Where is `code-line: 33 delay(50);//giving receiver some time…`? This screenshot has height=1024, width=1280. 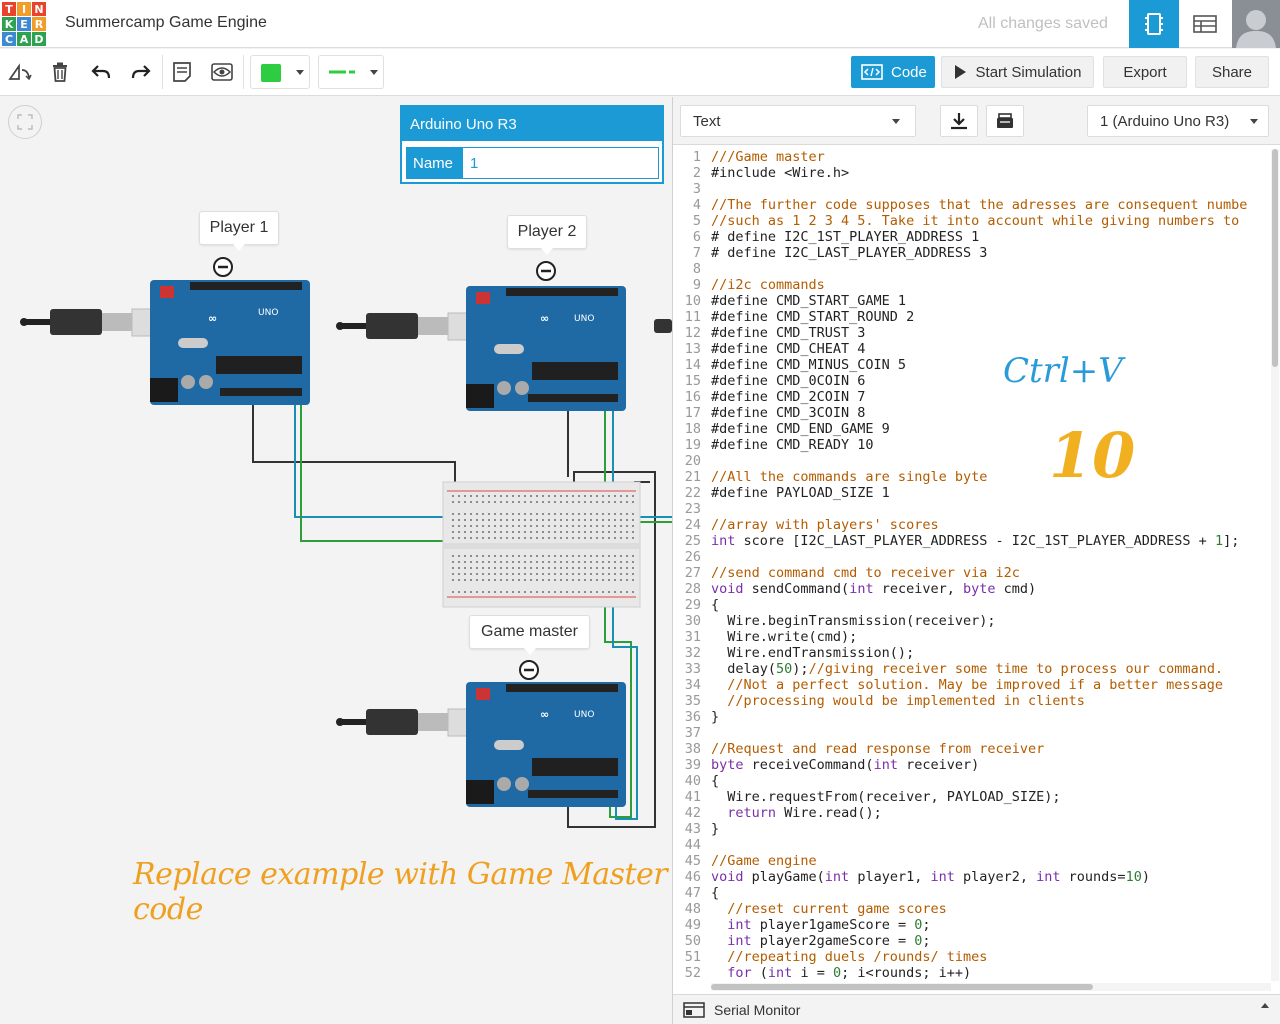
code-line: 33 delay(50);//giving receiver some time… is located at coordinates (971, 669).